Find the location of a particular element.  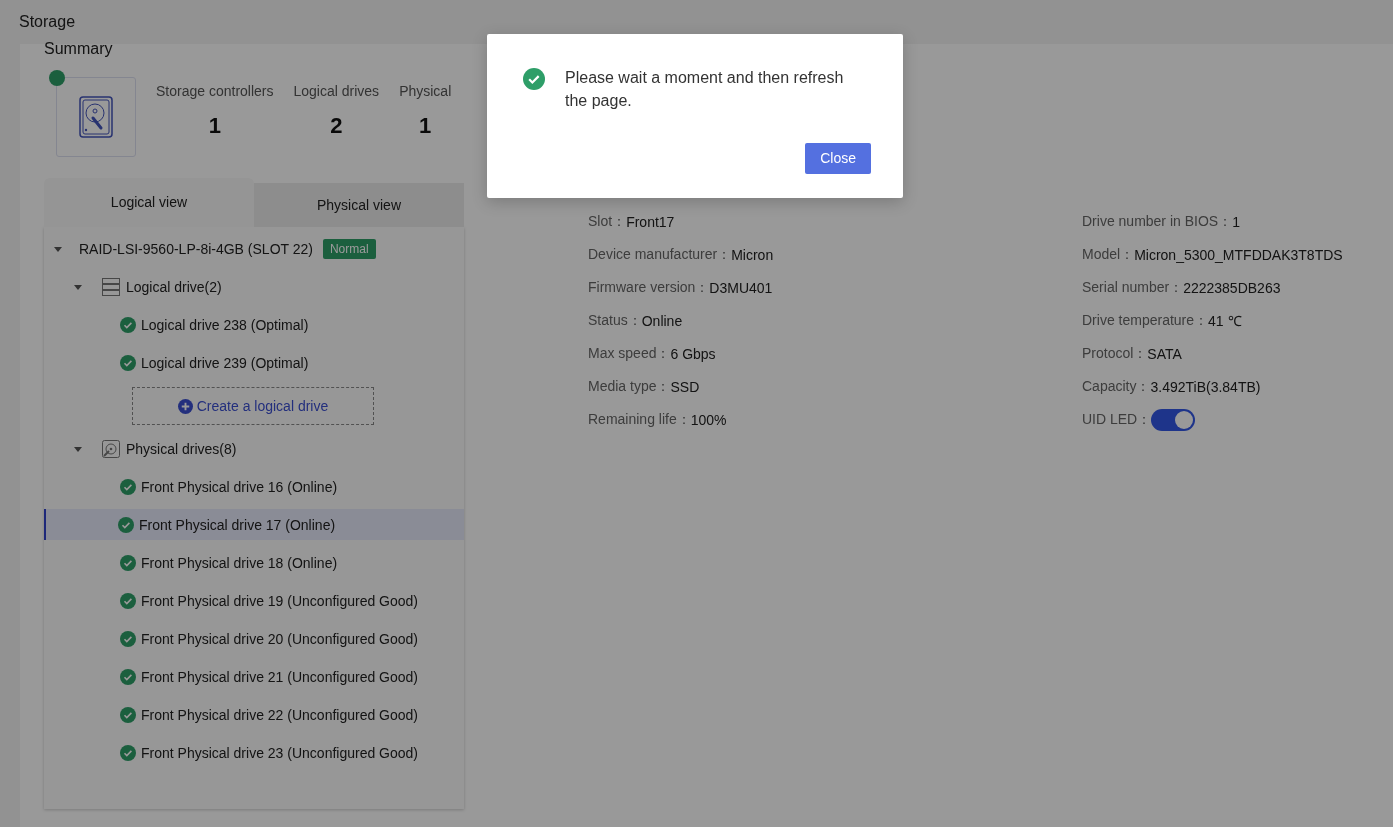

tree-item: Front Physical drive 17 (Online) is located at coordinates (254, 524).